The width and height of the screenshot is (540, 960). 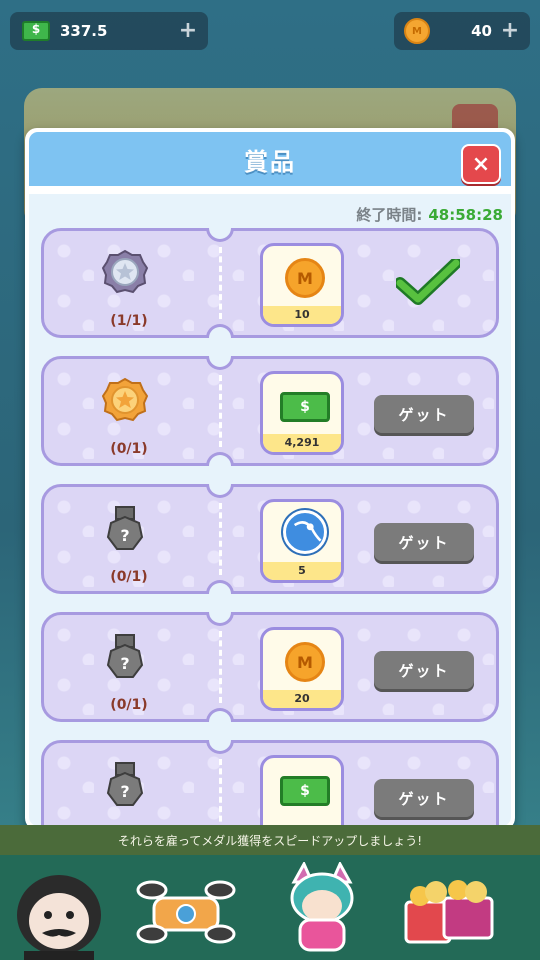 What do you see at coordinates (188, 31) in the screenshot?
I see `add-cash-button: +` at bounding box center [188, 31].